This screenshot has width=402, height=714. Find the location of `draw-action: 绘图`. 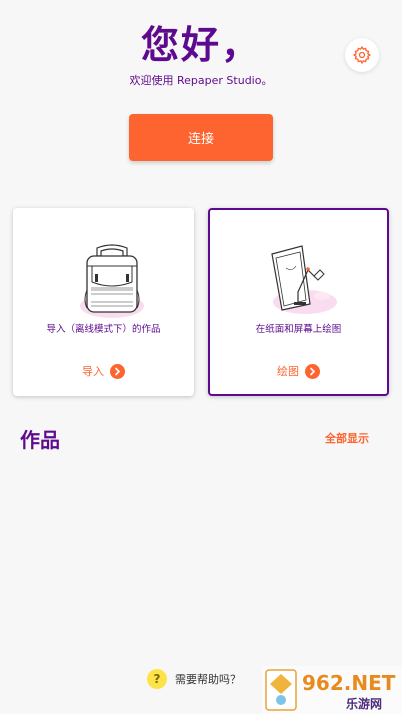

draw-action: 绘图 is located at coordinates (298, 371).